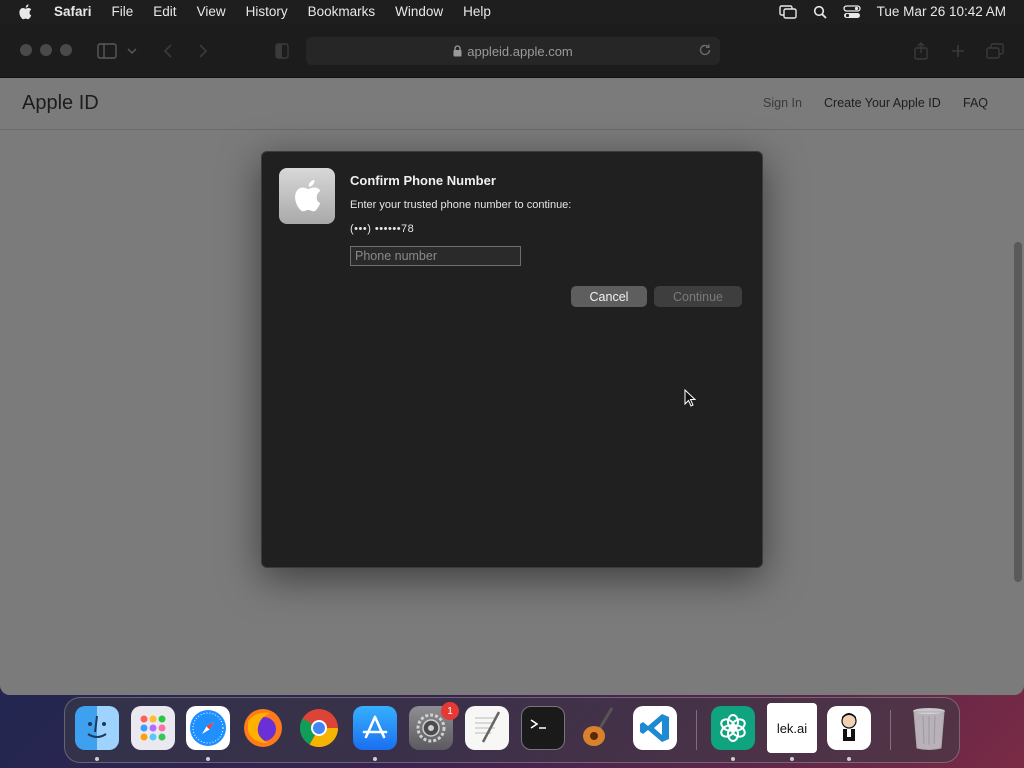 The width and height of the screenshot is (1024, 768). What do you see at coordinates (153, 728) in the screenshot?
I see `dock-launchpad-icon` at bounding box center [153, 728].